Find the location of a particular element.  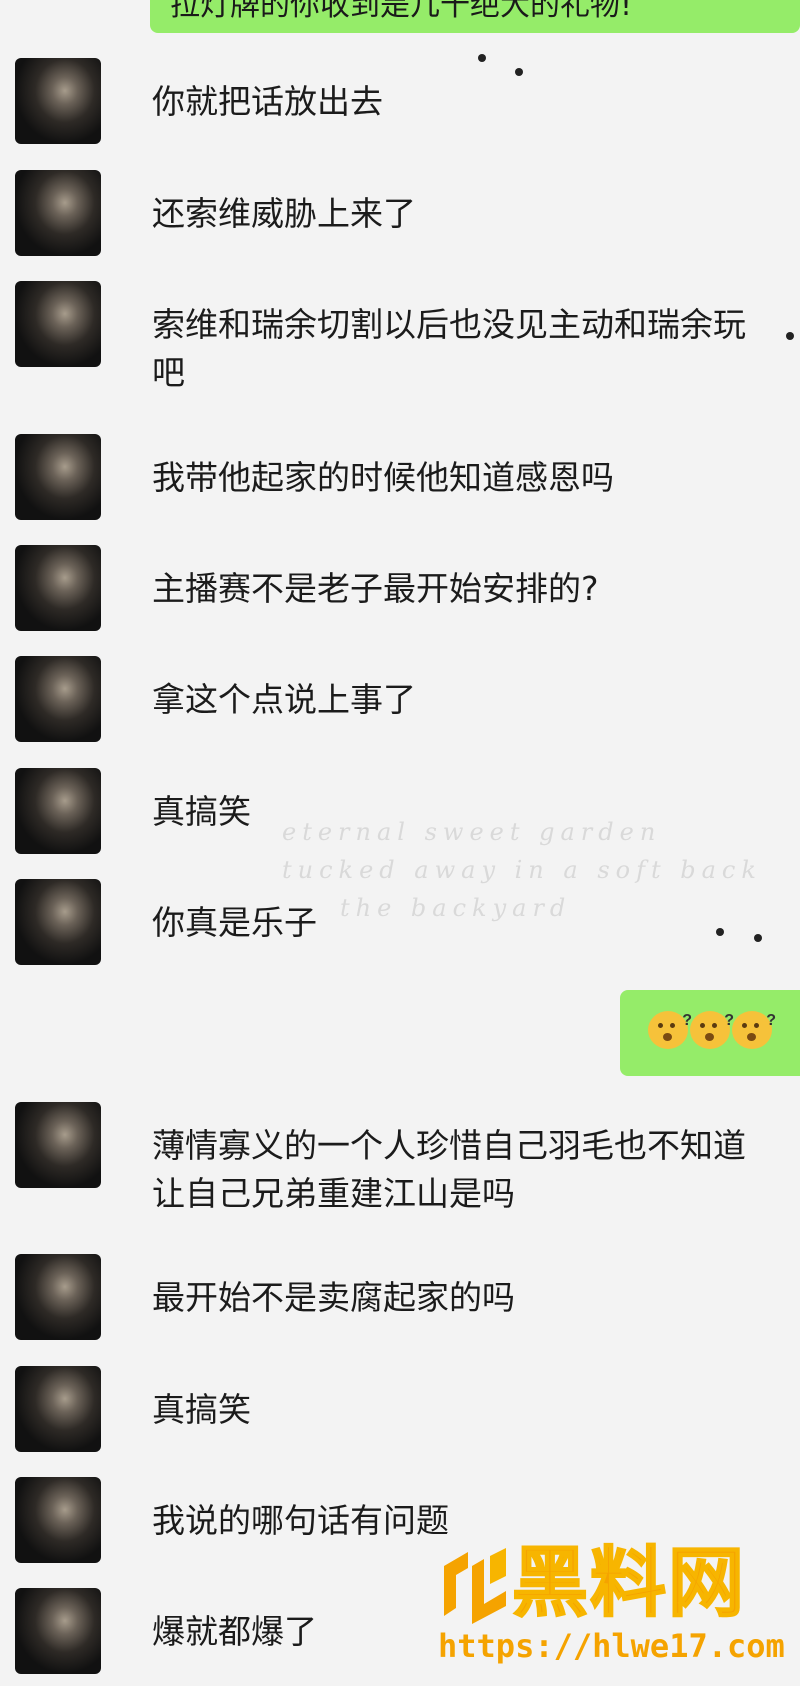

sent-message-bubble-partial: 拉灯牌的你收到是几十绝大的礼物! is located at coordinates (475, 16).